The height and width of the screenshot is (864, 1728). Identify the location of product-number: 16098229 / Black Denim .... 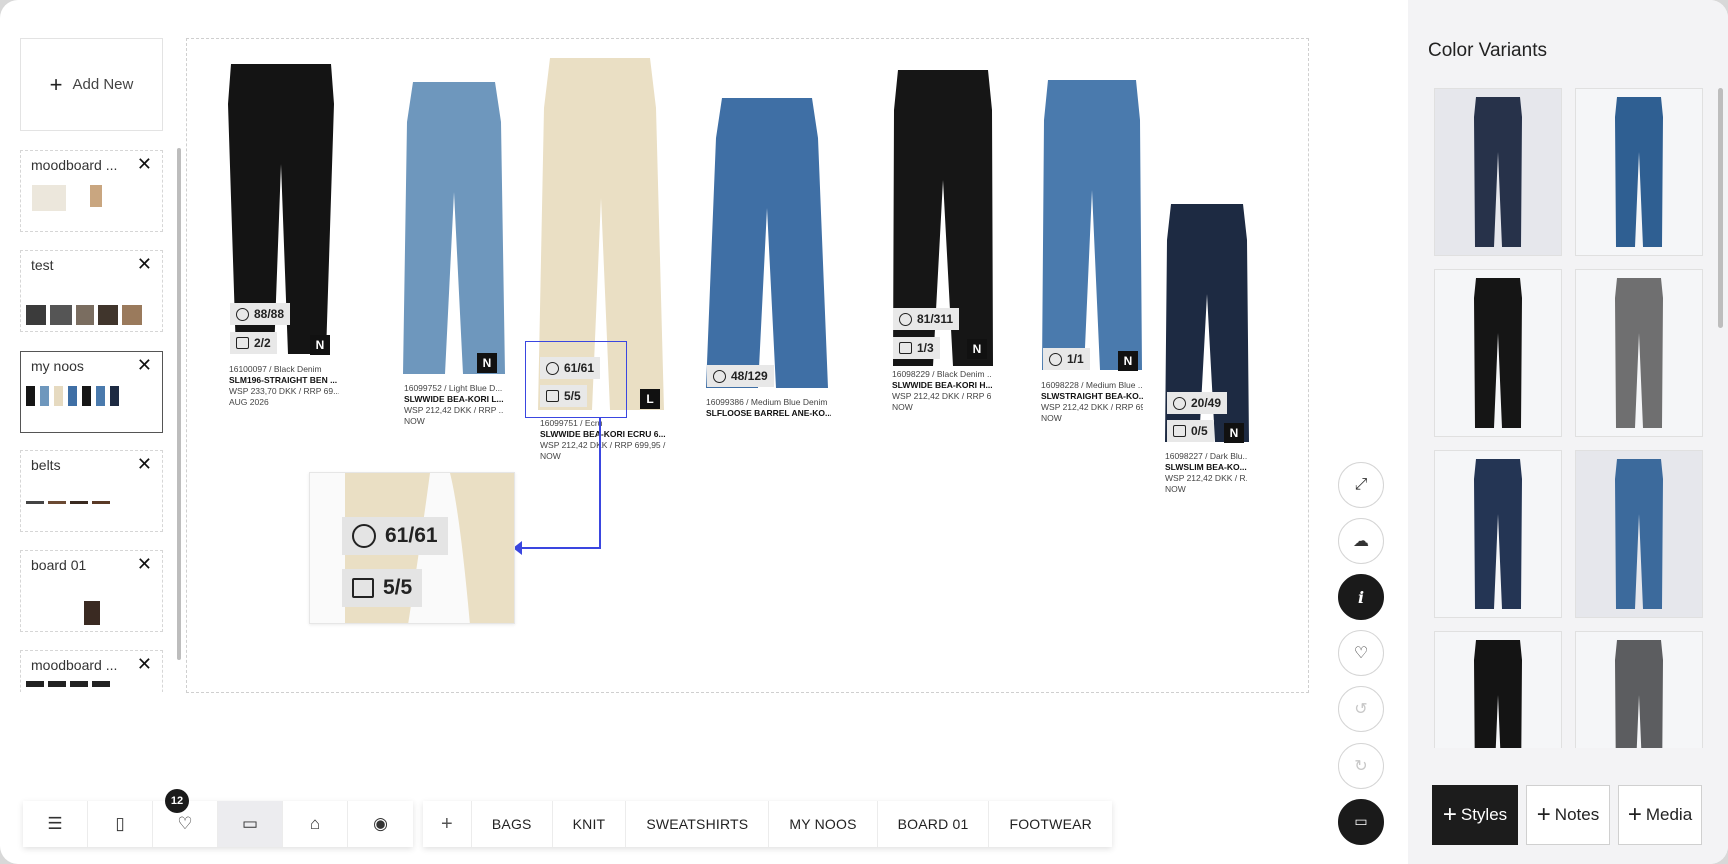
(942, 374).